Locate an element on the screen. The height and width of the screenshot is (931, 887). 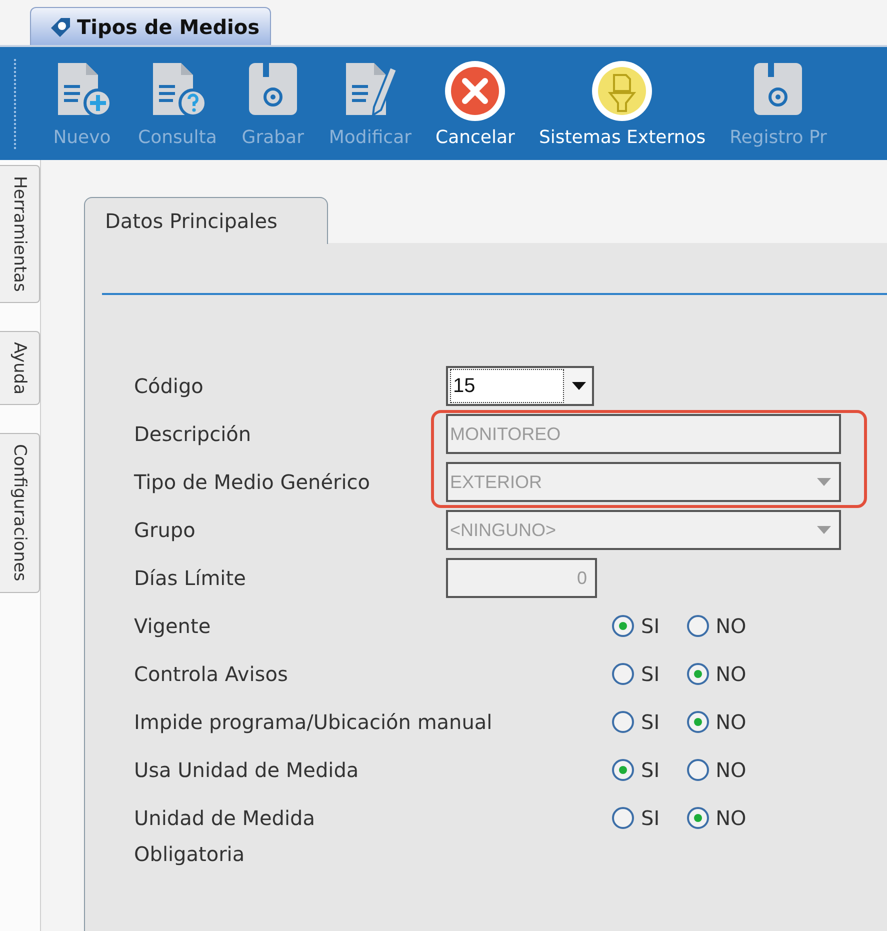
field-label: Descripción is located at coordinates (193, 434).